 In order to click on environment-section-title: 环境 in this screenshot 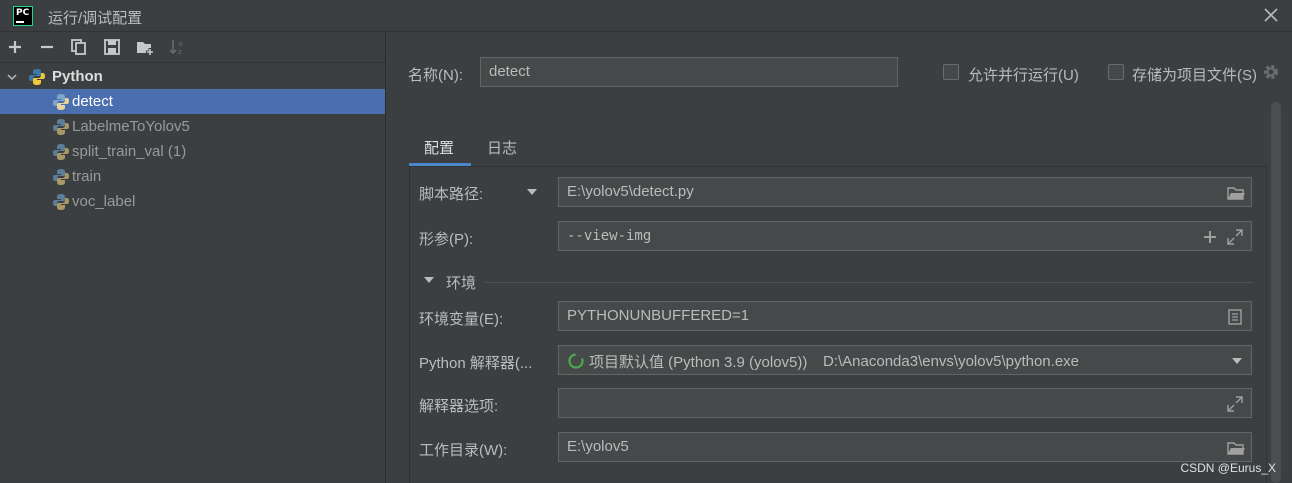, I will do `click(461, 283)`.